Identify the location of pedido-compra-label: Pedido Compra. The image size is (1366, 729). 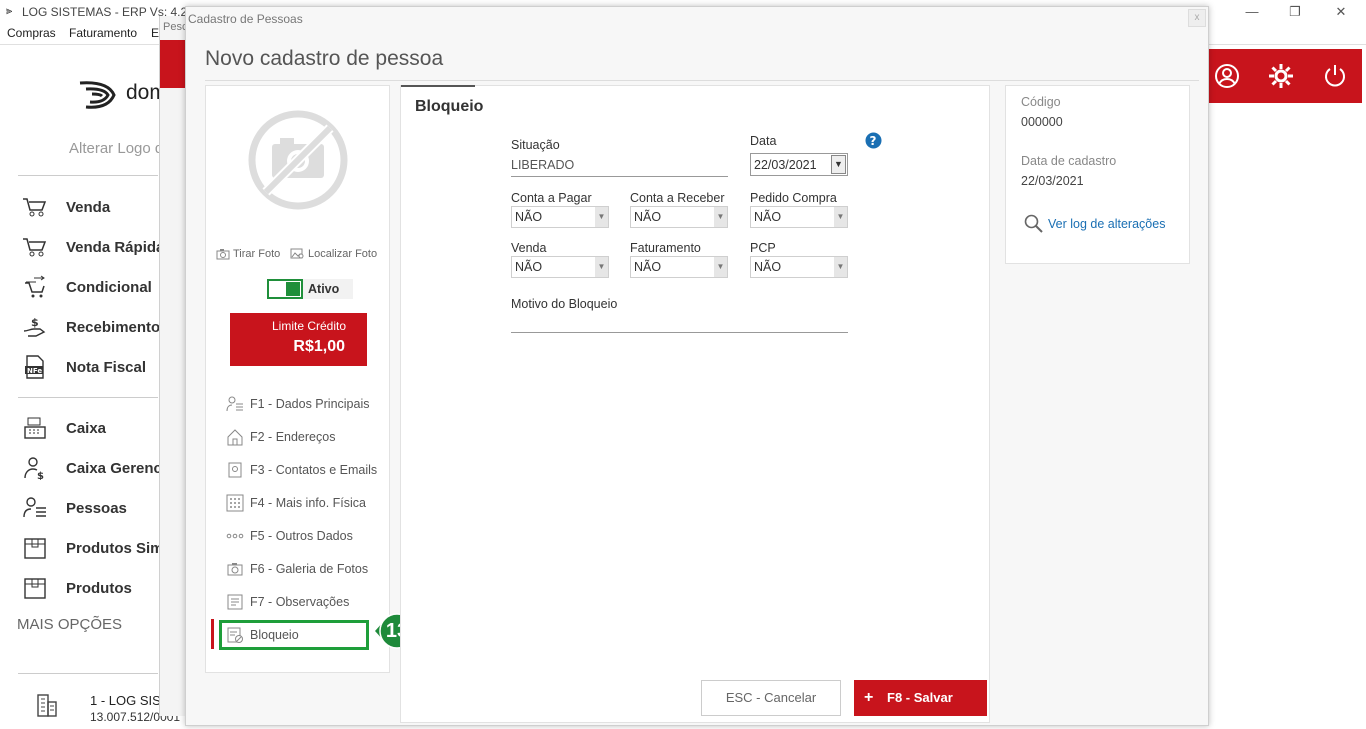
(793, 198).